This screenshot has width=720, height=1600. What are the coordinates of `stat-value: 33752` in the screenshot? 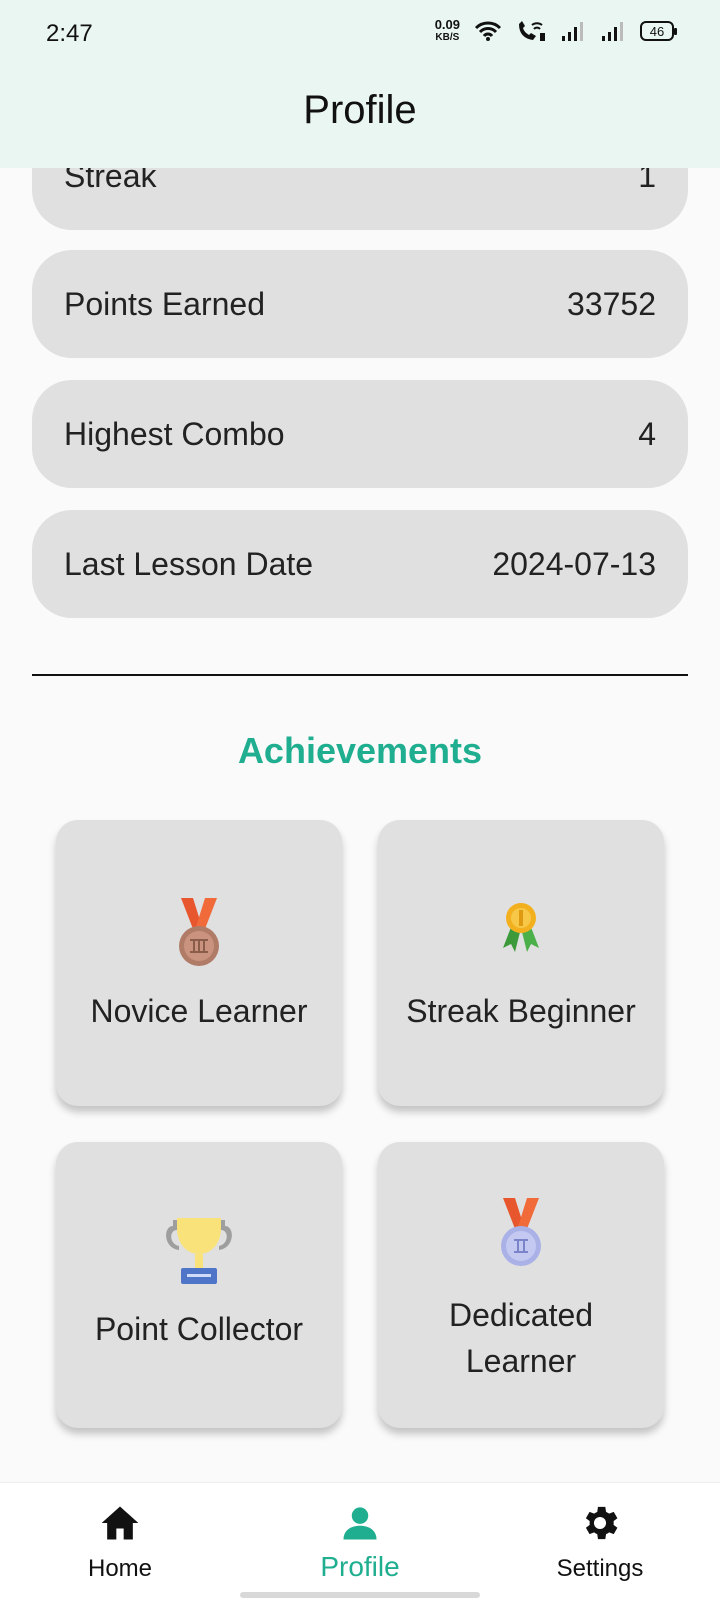 It's located at (611, 303).